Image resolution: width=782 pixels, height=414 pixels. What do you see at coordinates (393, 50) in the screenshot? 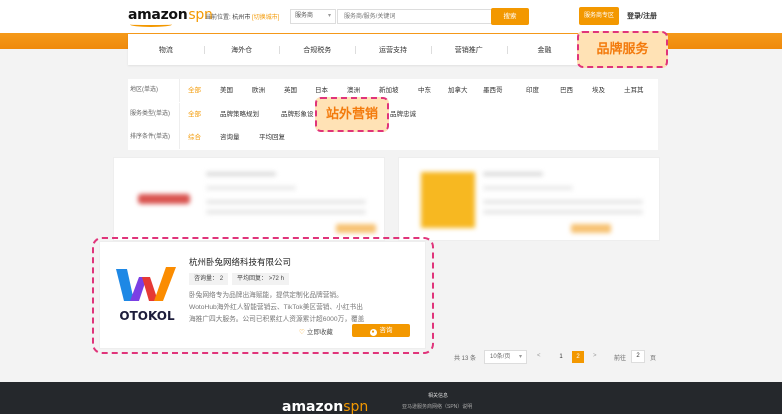
I see `nav-item-3: 运营支持` at bounding box center [393, 50].